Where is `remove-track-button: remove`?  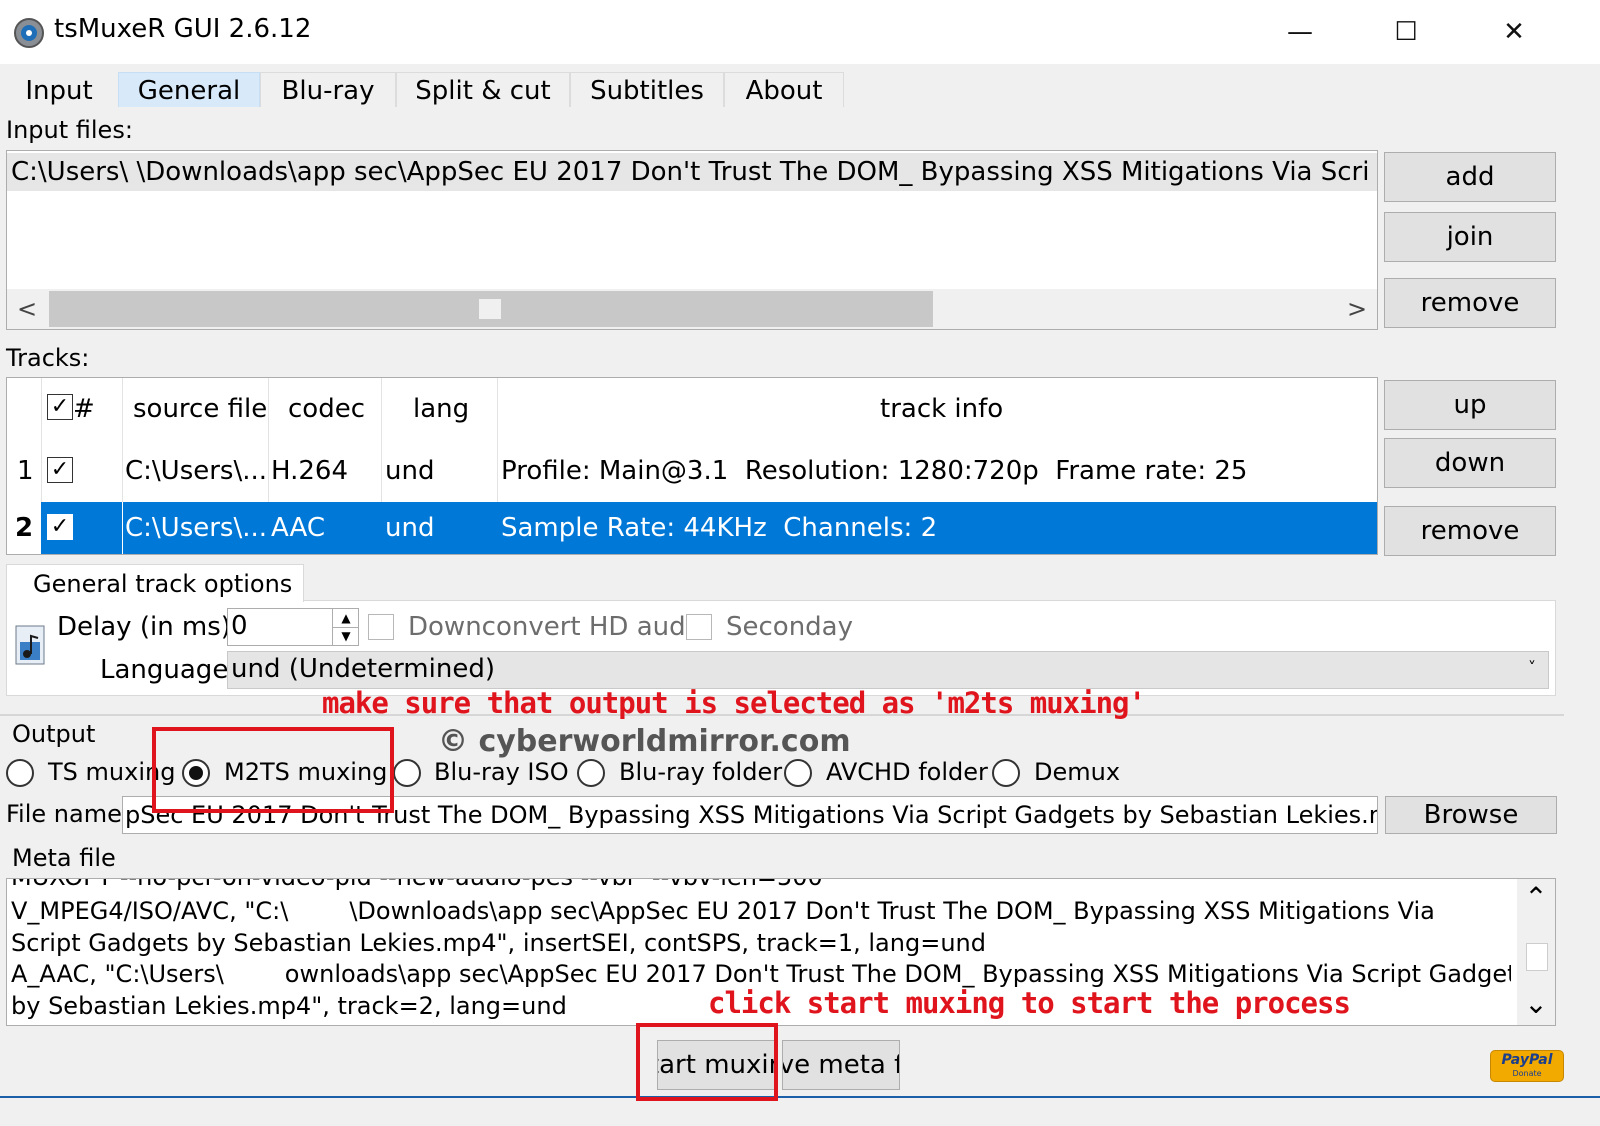
remove-track-button: remove is located at coordinates (1470, 531).